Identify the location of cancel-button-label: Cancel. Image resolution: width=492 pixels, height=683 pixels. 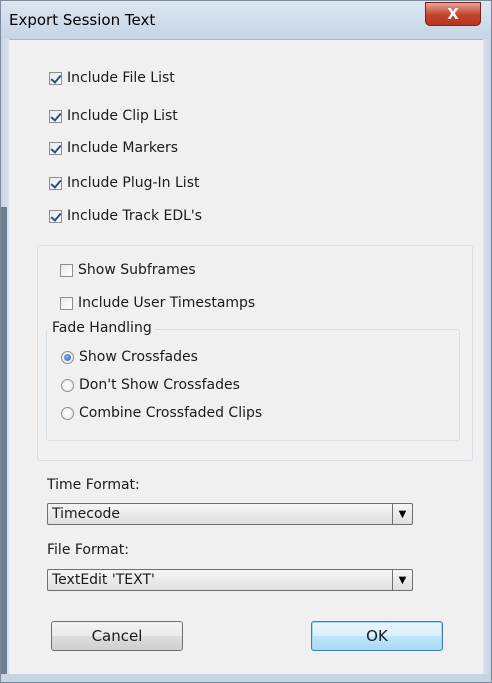
(117, 636).